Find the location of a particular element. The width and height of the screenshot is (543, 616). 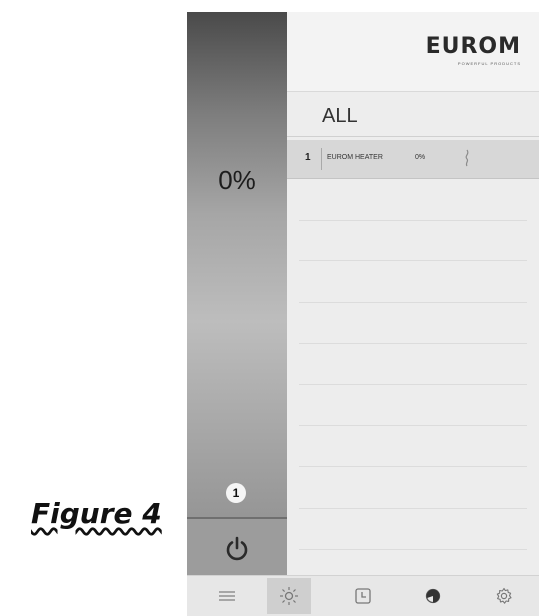

heat-icon is located at coordinates (467, 158).